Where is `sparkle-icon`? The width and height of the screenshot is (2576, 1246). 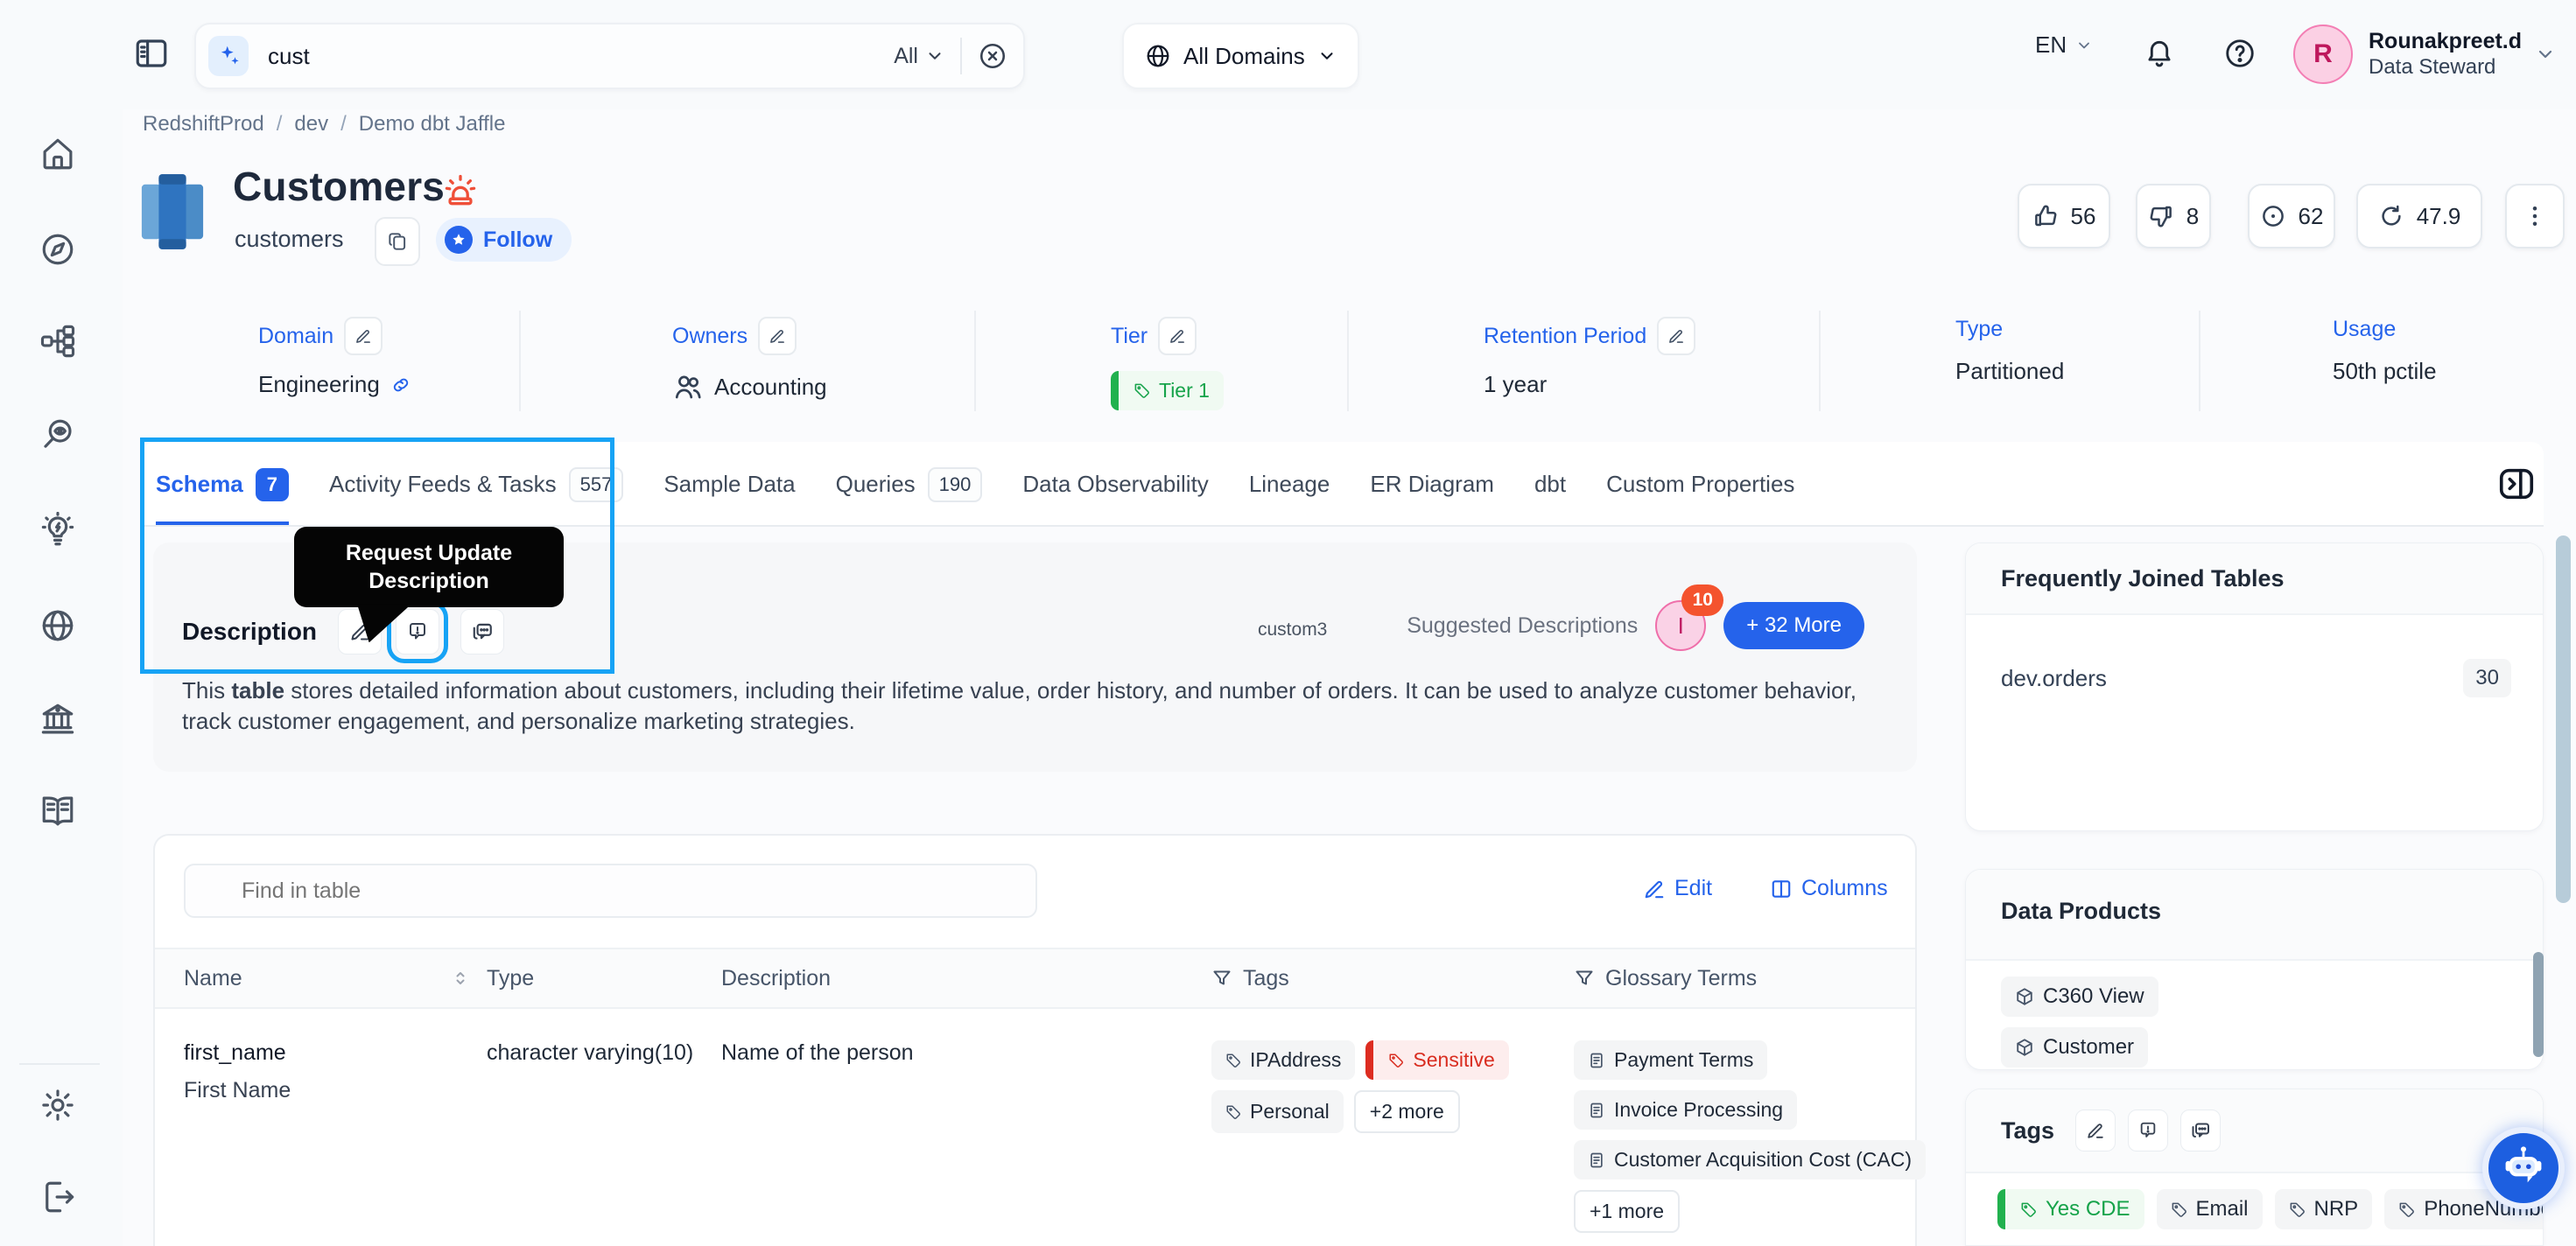
sparkle-icon is located at coordinates (228, 56).